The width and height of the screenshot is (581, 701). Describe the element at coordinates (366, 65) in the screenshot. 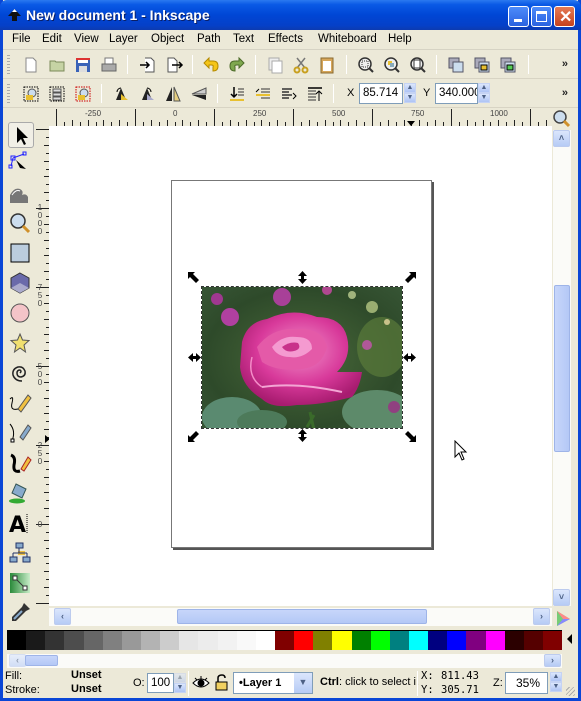

I see `zoom-selection-icon` at that location.